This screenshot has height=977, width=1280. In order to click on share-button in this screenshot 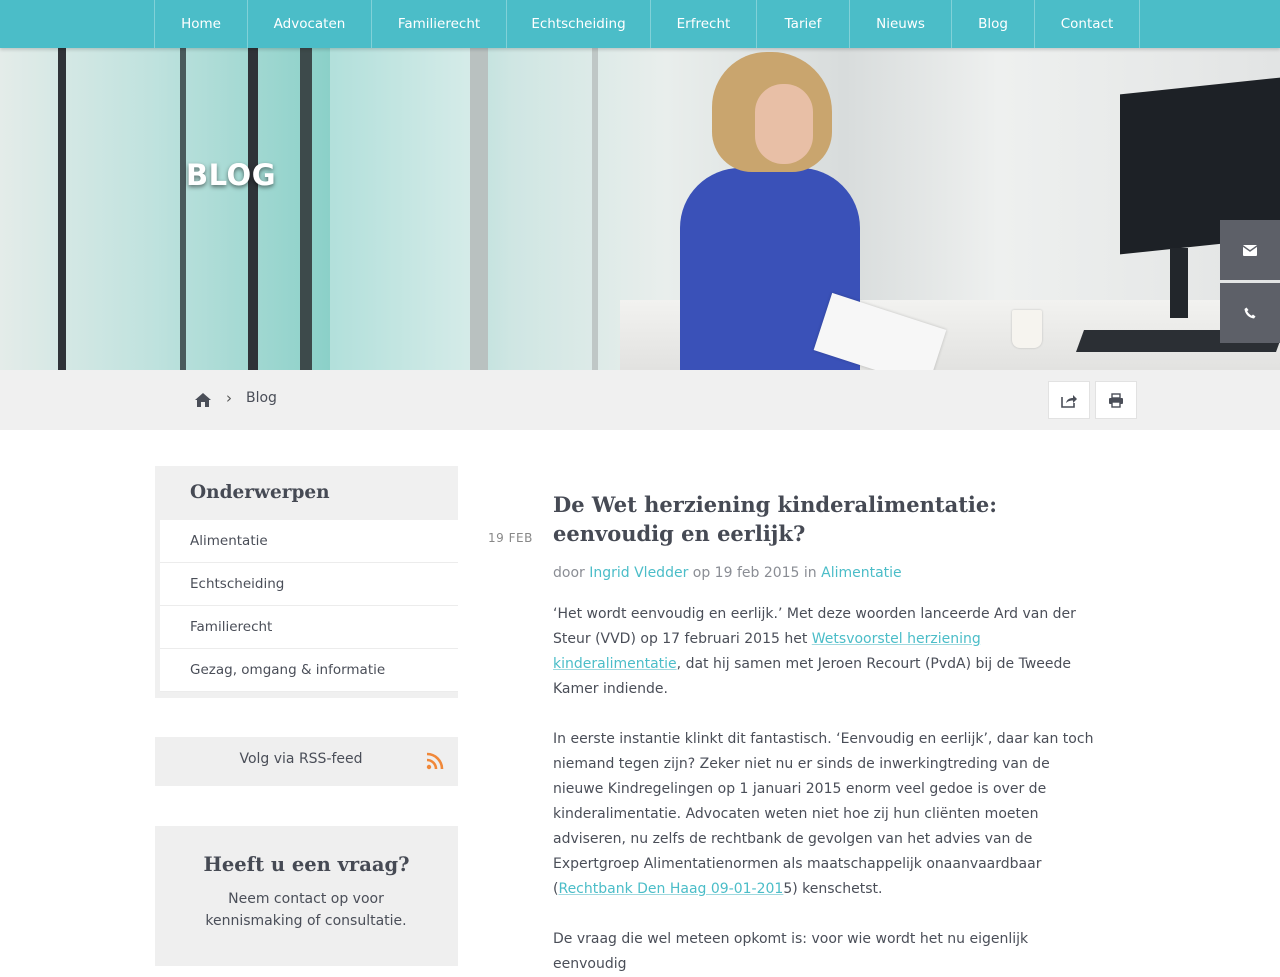, I will do `click(1069, 400)`.